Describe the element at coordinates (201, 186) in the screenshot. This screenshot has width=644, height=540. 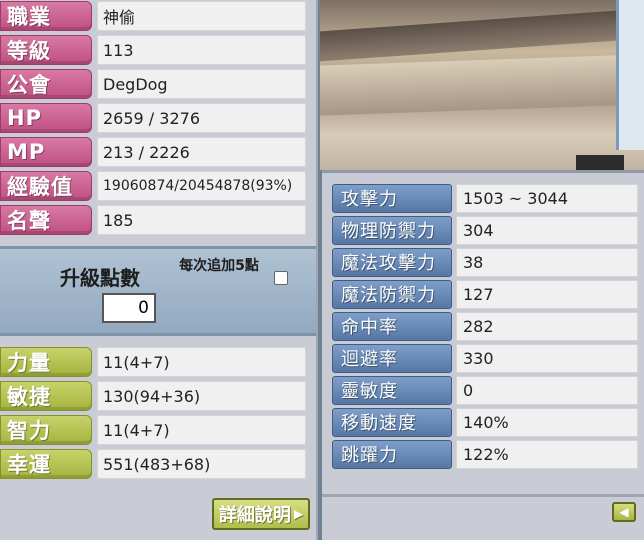
I see `profile-value: 19060874/20454878(93%)` at that location.